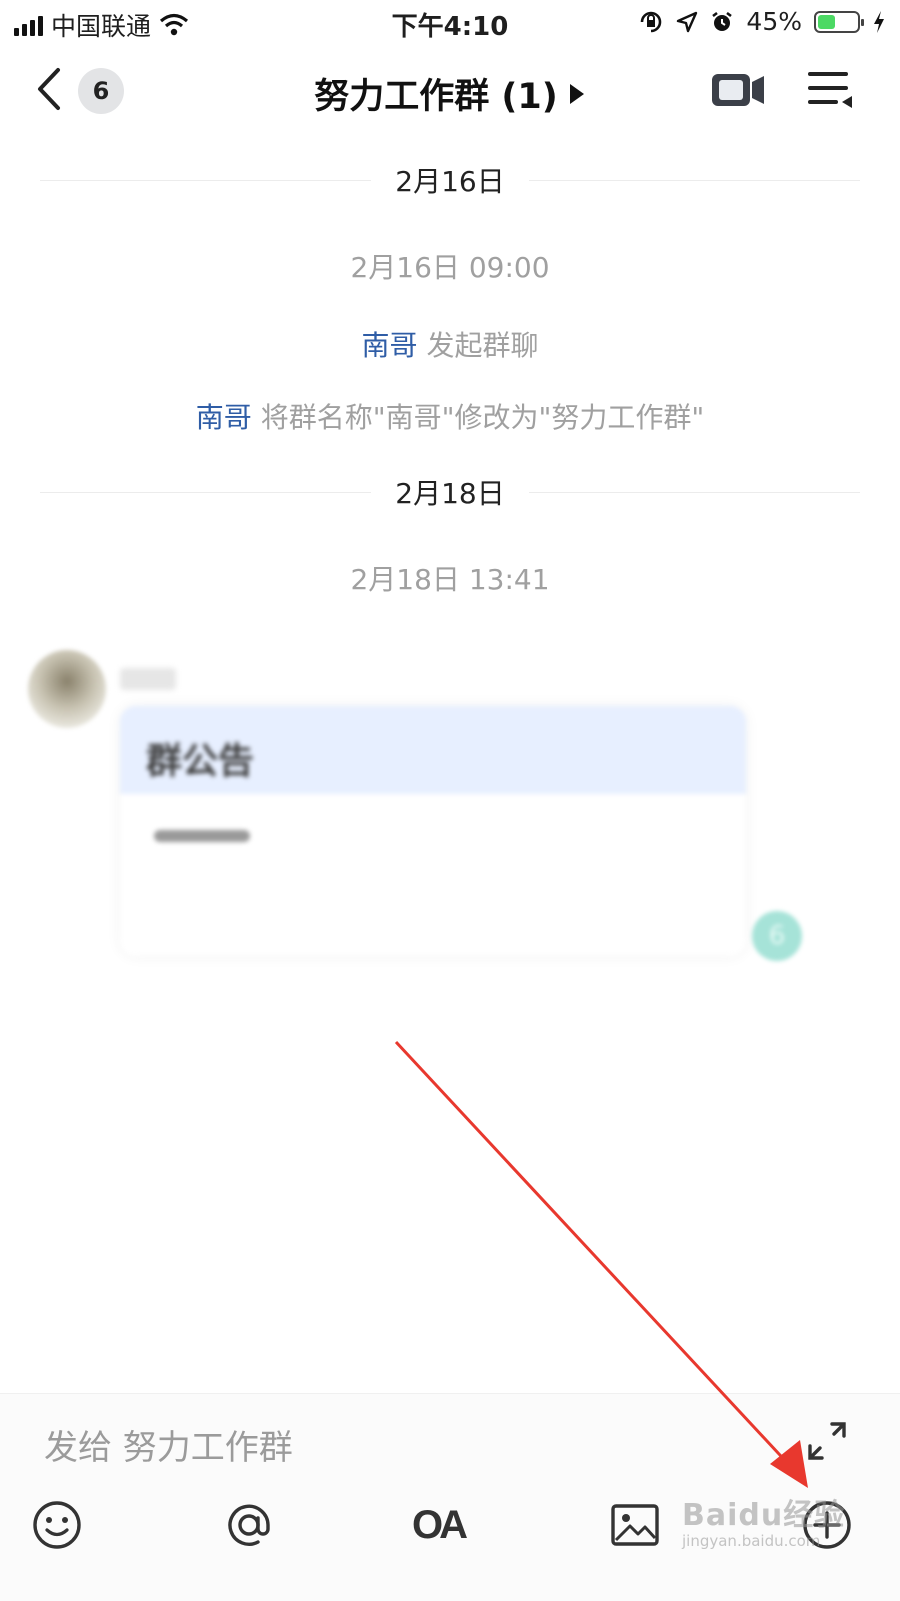  I want to click on menu-icon, so click(830, 90).